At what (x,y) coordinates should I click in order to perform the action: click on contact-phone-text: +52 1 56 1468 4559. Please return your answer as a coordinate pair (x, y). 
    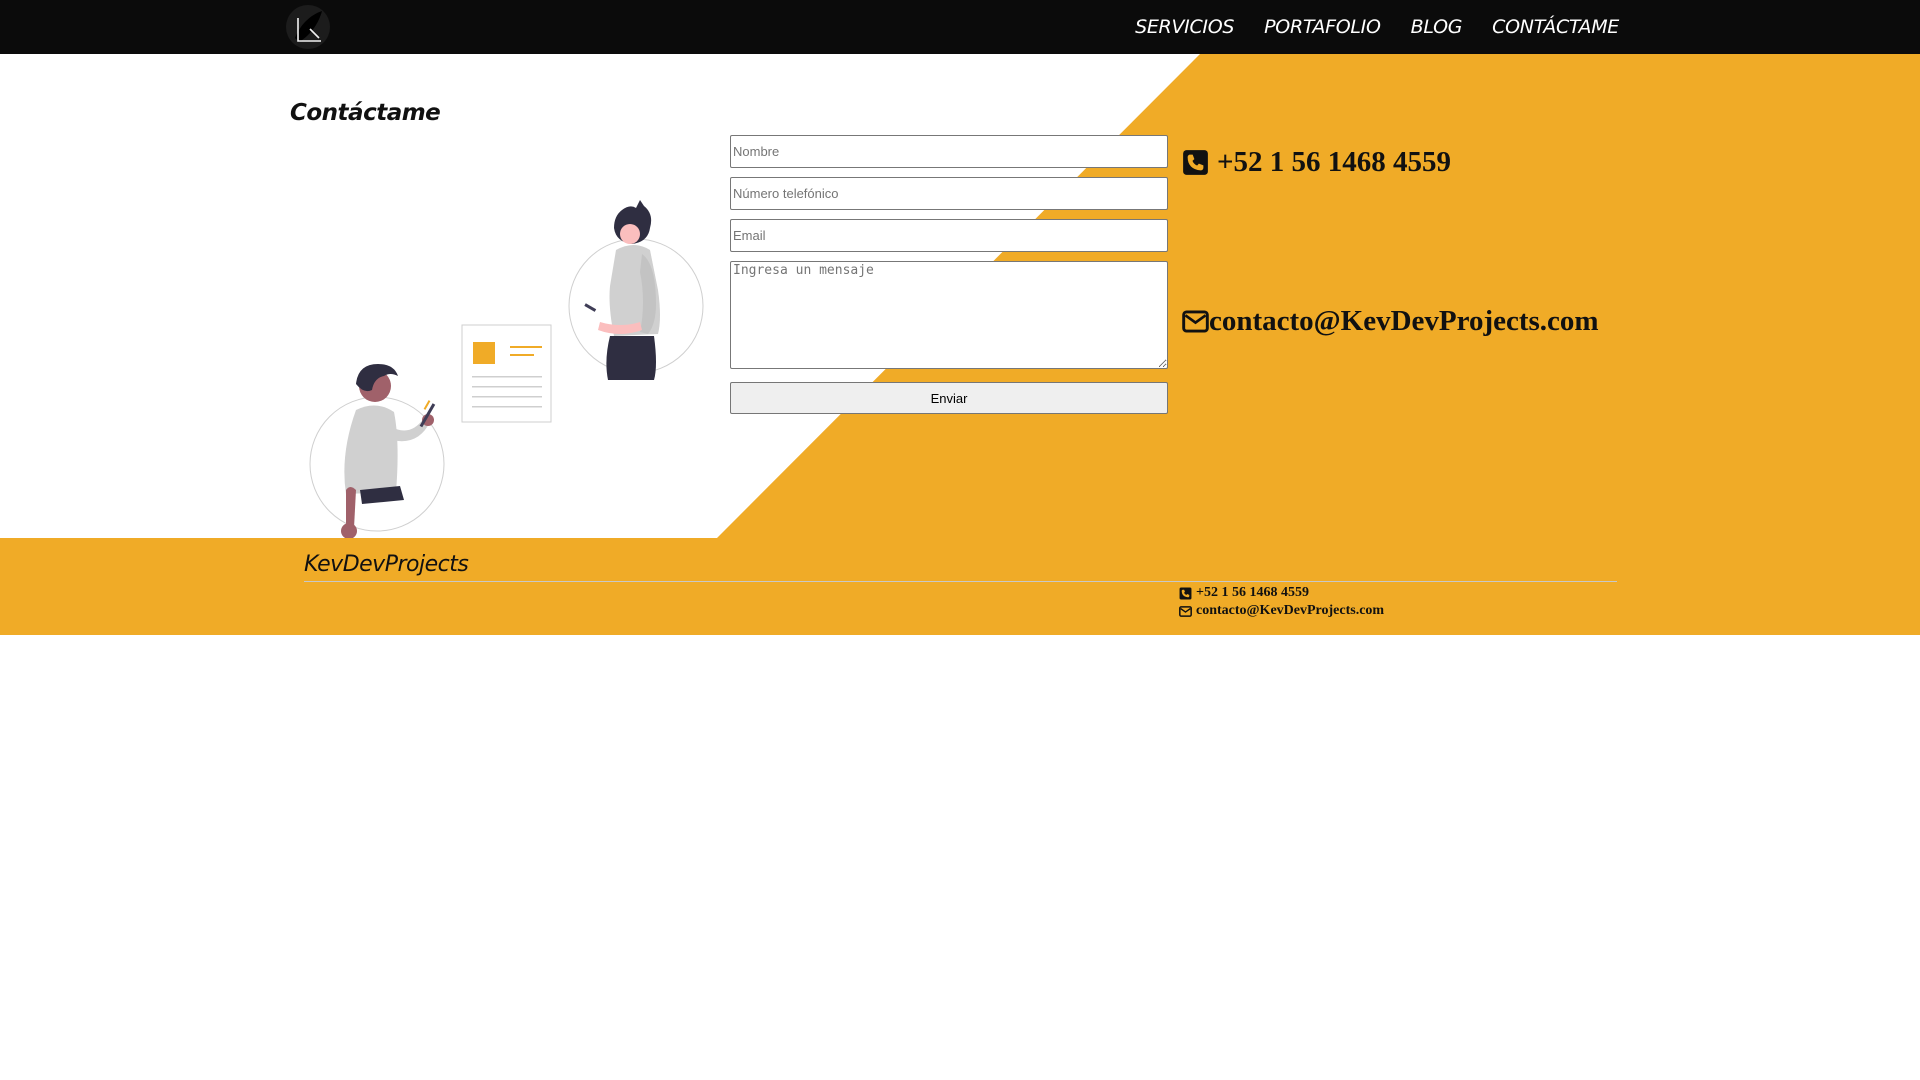
    Looking at the image, I should click on (1334, 162).